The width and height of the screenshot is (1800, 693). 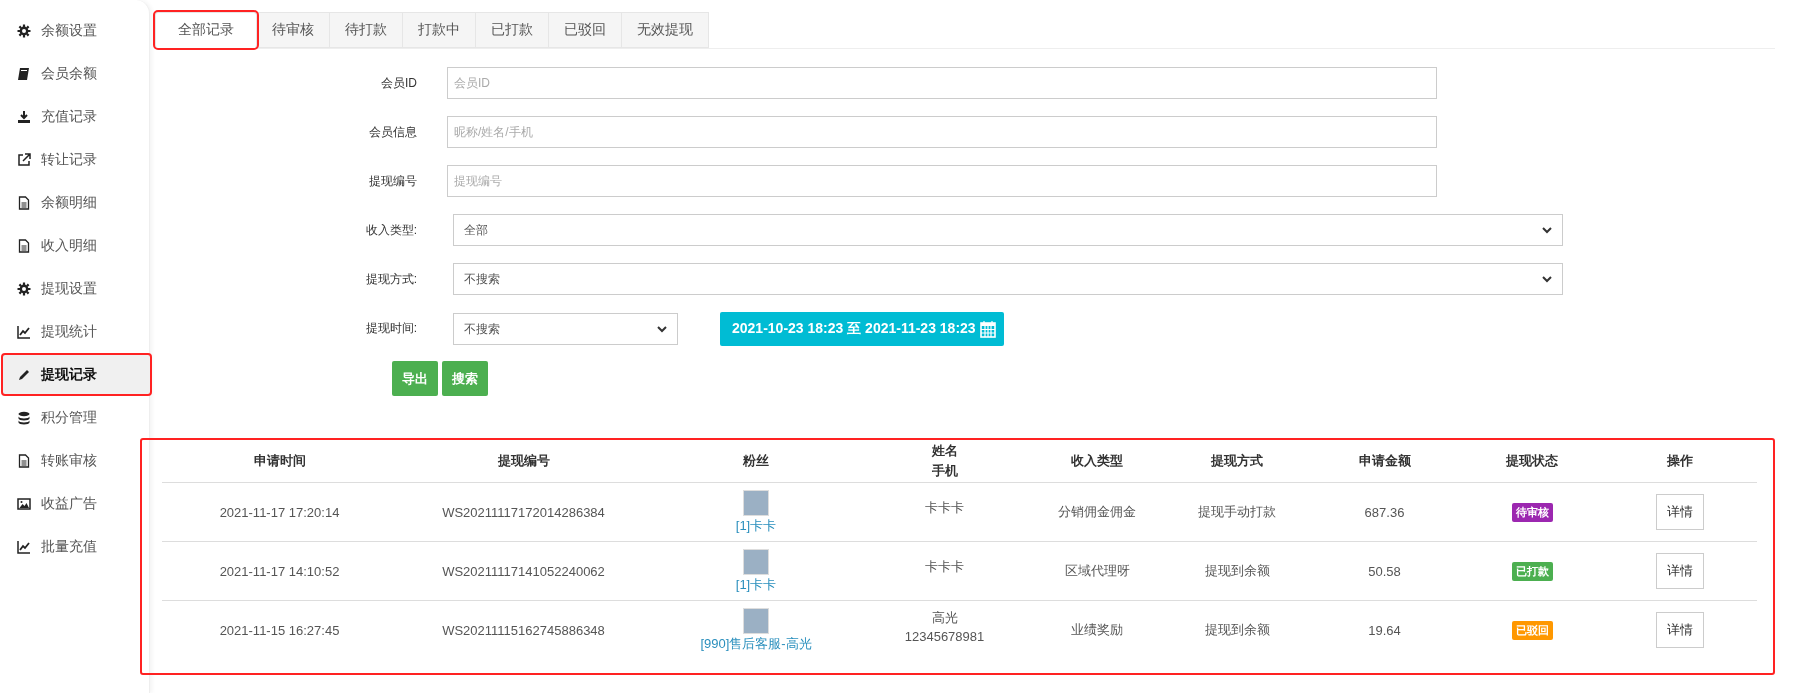 What do you see at coordinates (523, 512) in the screenshot?
I see `table-cell: WS20211117172014286384` at bounding box center [523, 512].